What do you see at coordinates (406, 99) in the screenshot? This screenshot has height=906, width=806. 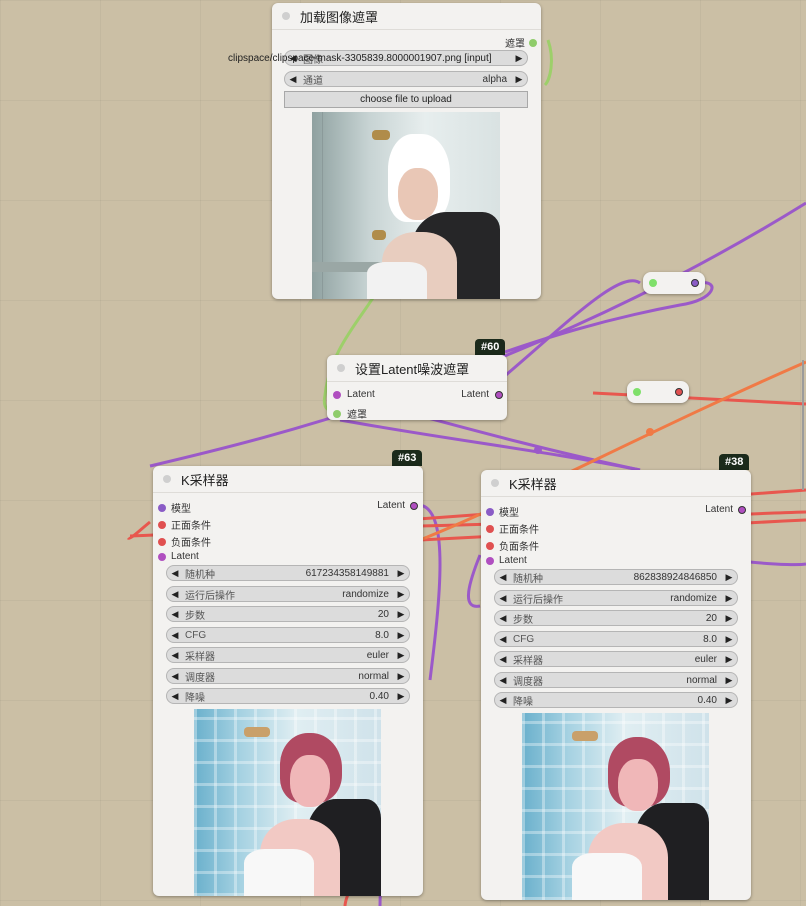 I see `upload-button: choose file to upload` at bounding box center [406, 99].